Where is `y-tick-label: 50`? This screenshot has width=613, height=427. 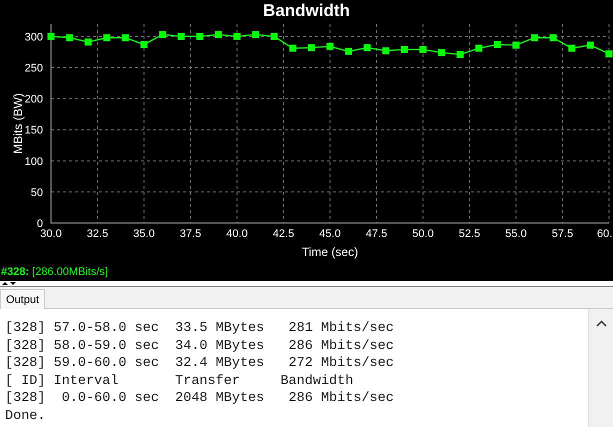
y-tick-label: 50 is located at coordinates (36, 192).